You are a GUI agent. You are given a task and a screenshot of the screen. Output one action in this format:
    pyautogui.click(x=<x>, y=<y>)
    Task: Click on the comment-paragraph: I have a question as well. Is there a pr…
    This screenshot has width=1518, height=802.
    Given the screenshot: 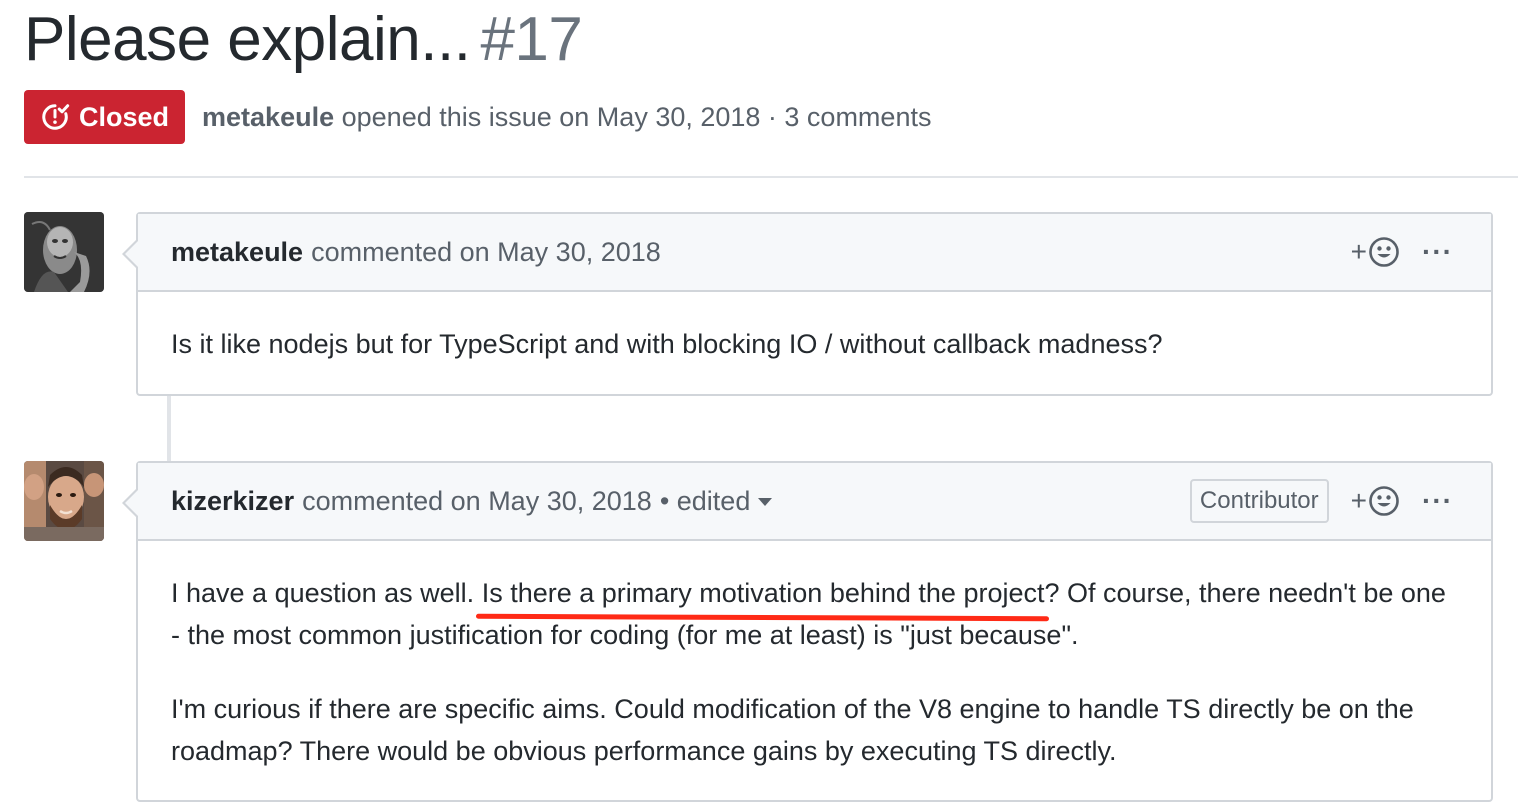 What is the action you would take?
    pyautogui.click(x=814, y=614)
    